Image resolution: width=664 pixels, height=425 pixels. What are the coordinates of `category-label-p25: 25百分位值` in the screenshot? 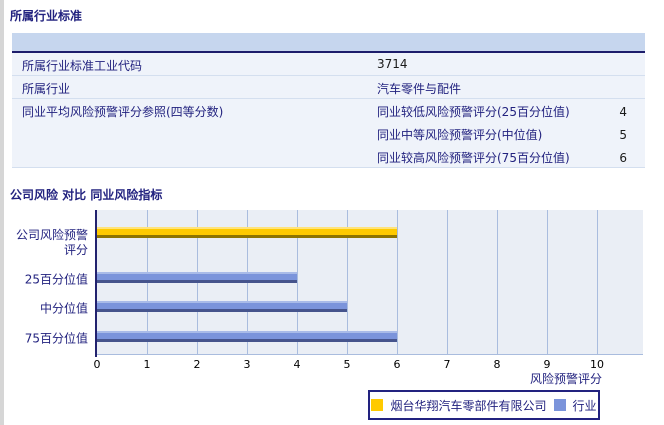 It's located at (56, 279).